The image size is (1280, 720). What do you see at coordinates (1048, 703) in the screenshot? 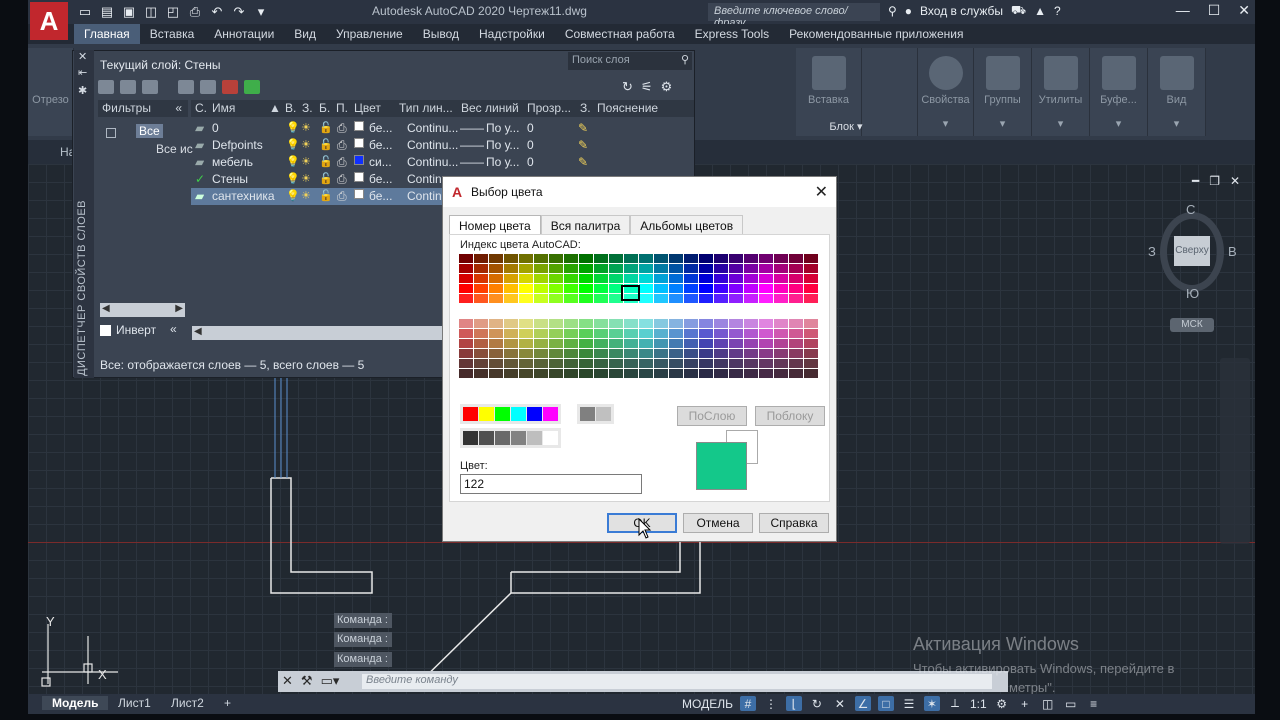
I see `isolate-icon: ◫` at bounding box center [1048, 703].